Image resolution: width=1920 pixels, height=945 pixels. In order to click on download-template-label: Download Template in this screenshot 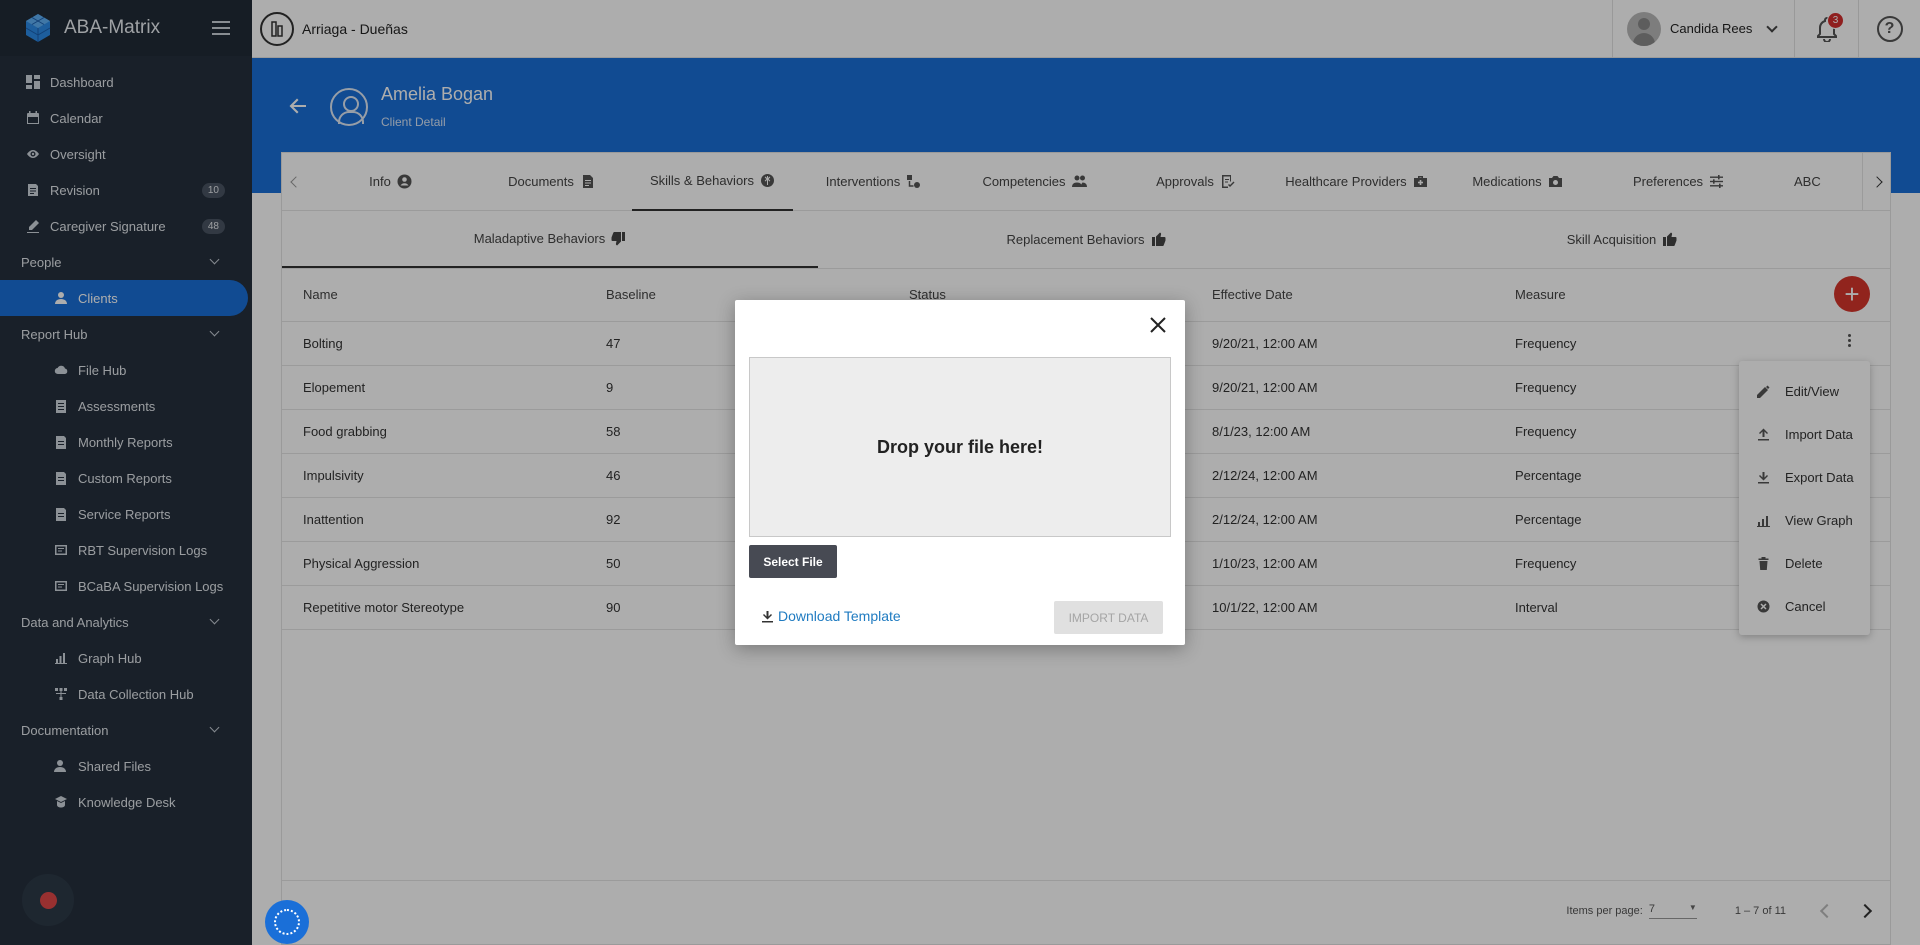, I will do `click(839, 616)`.